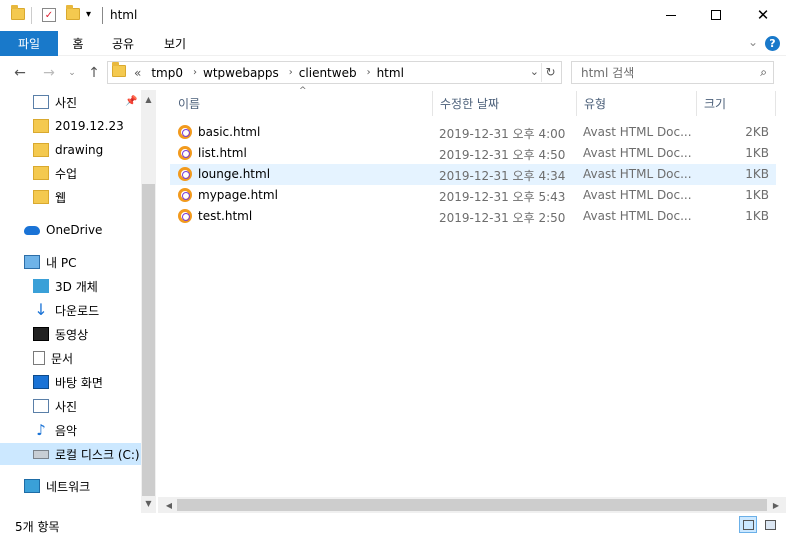  I want to click on navigation-scrollbar: ▲ ▼, so click(148, 301).